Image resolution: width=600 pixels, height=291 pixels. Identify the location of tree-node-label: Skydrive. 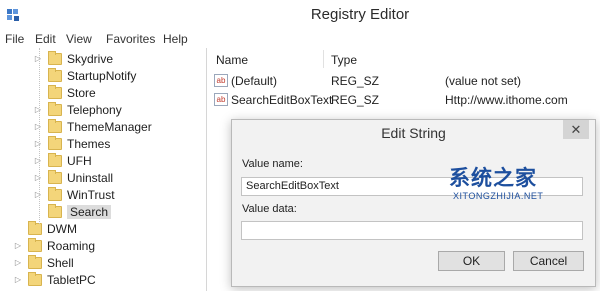
(90, 58).